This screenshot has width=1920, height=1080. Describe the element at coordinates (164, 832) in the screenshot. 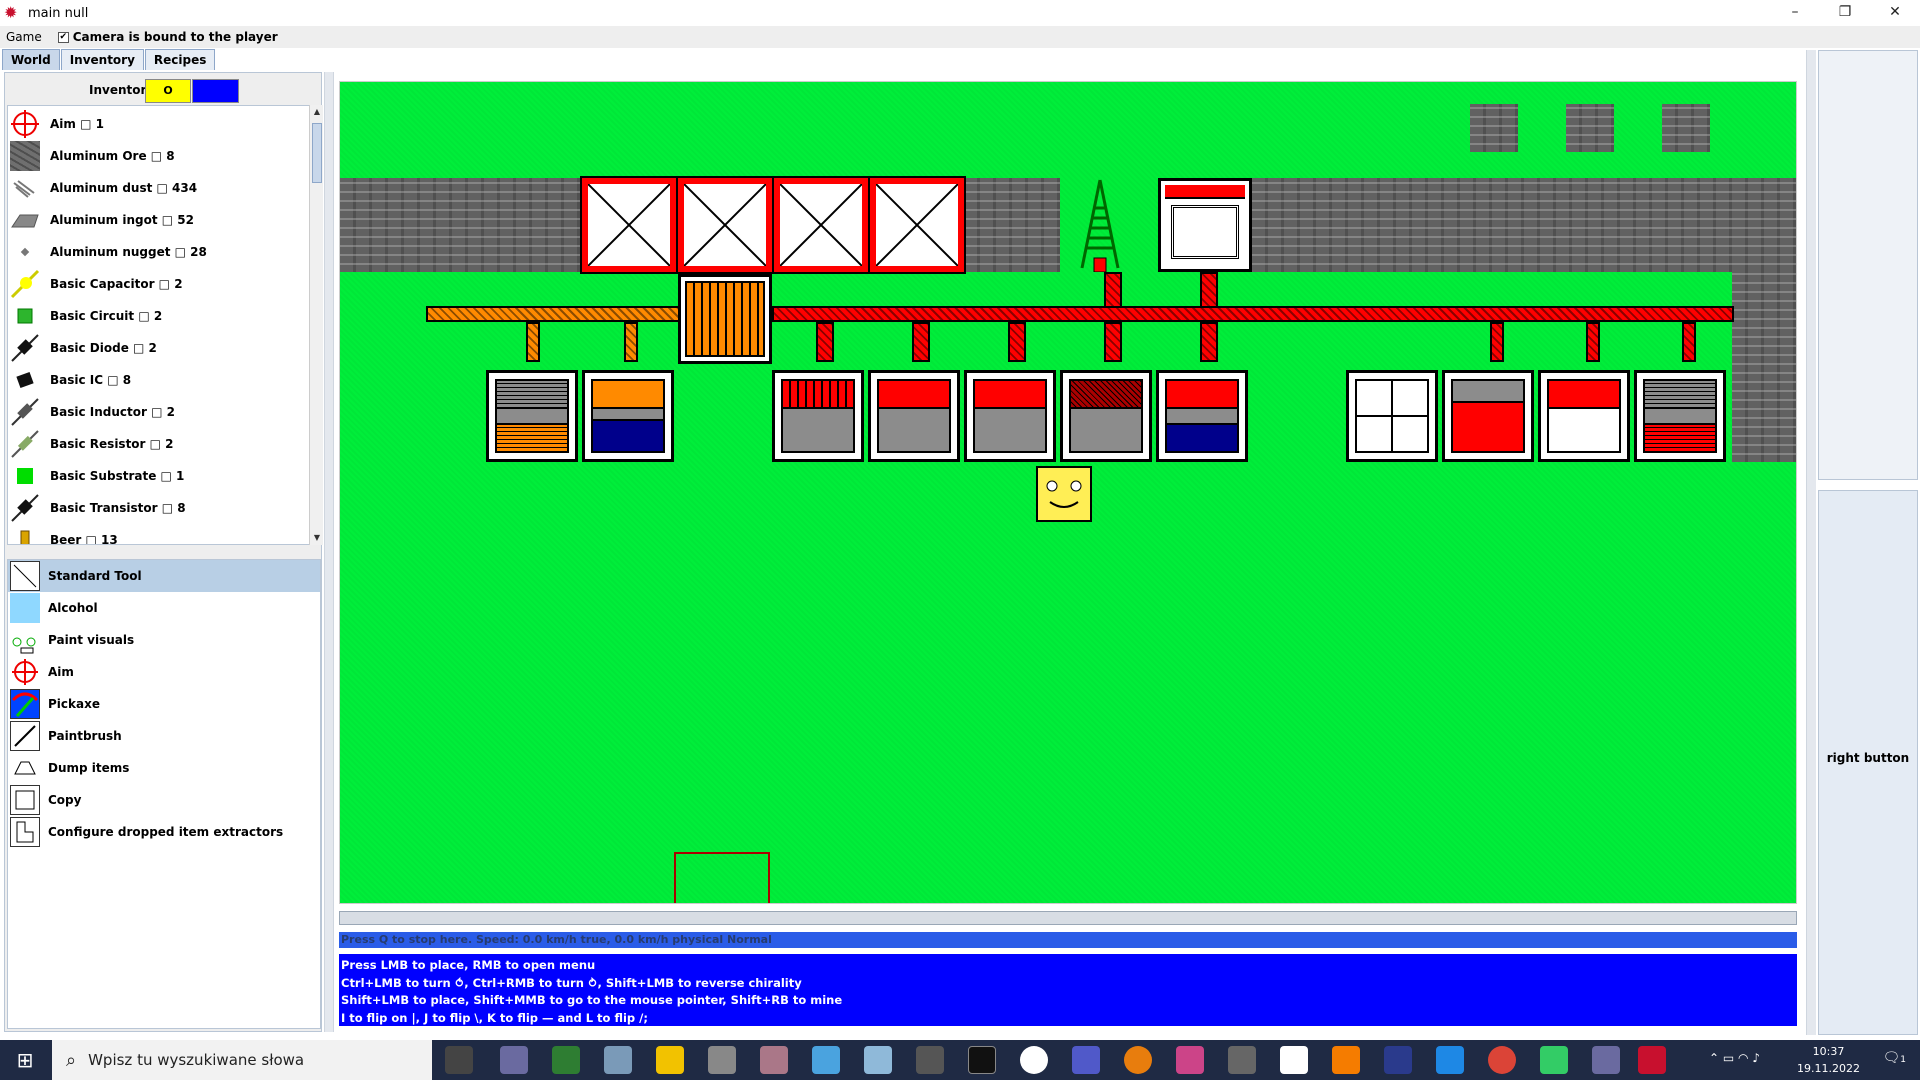

I see `tool-configure-extractors: Configure dropped item extractors` at that location.